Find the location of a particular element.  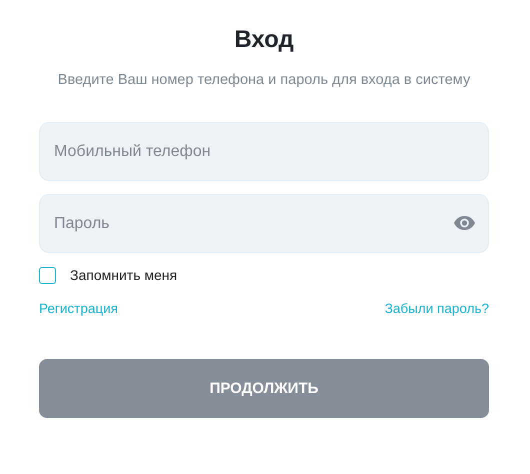

phone-field: Мобильный телефон is located at coordinates (264, 151).